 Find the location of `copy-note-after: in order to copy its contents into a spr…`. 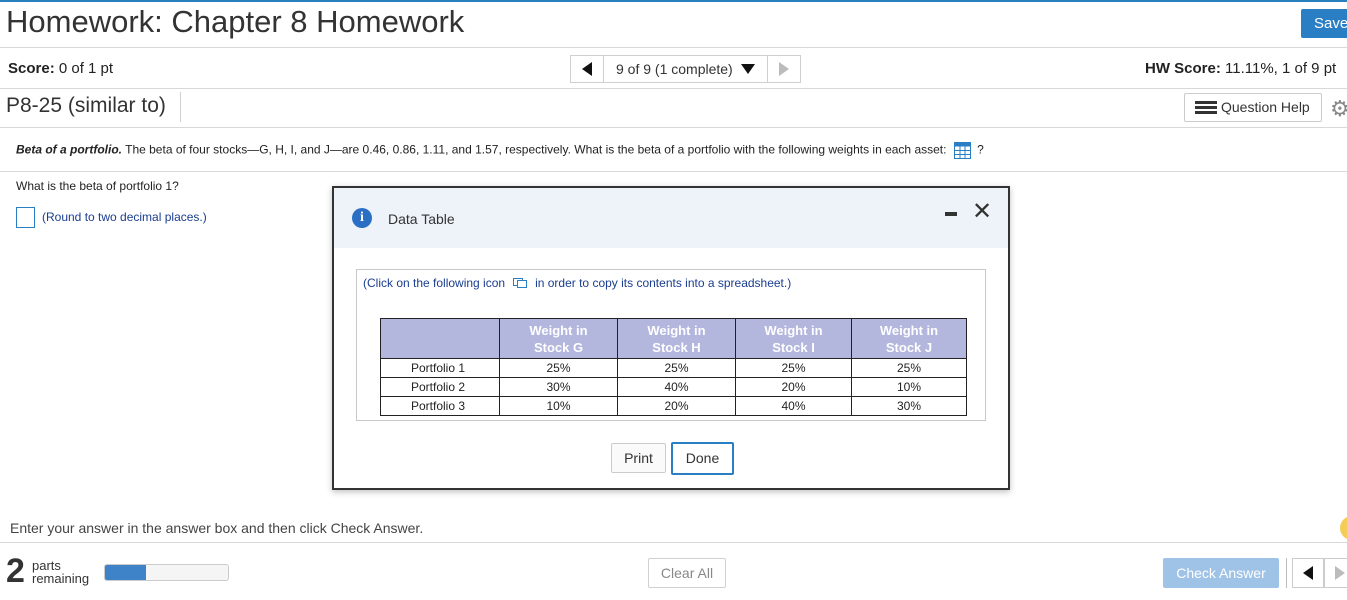

copy-note-after: in order to copy its contents into a spr… is located at coordinates (663, 283).